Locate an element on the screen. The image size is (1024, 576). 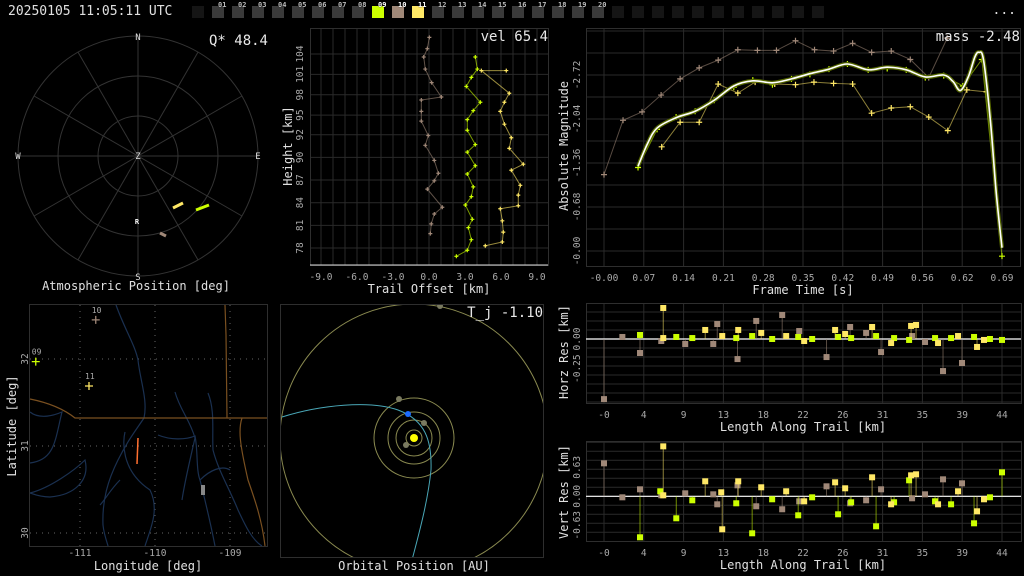
station-marker-09: 09 is located at coordinates (36, 357).